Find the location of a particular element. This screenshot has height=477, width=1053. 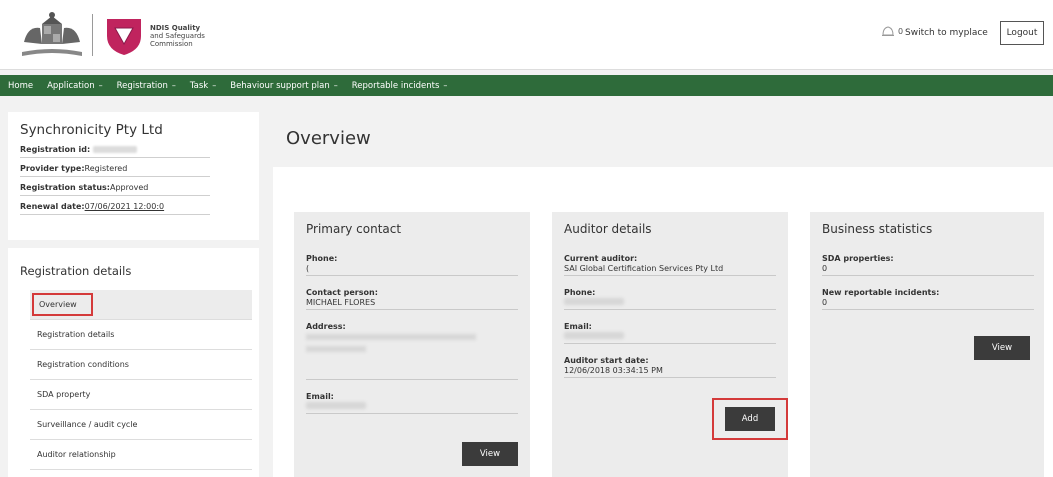

registration-status-row: Registration status:Approved is located at coordinates (115, 188).